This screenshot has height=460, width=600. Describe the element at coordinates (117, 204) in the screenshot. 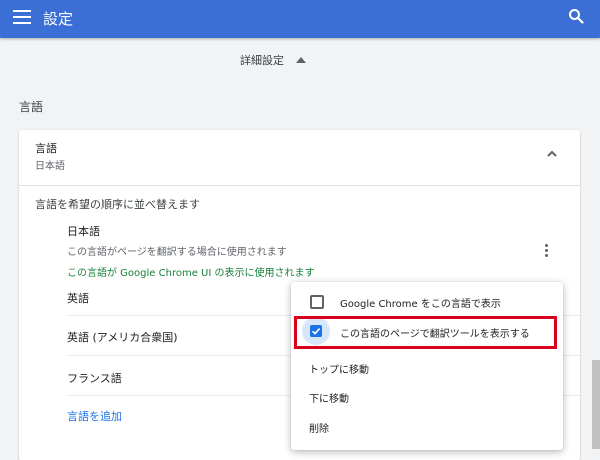

I see `language-order-label: 言語を希望の順序に並べ替えます` at that location.